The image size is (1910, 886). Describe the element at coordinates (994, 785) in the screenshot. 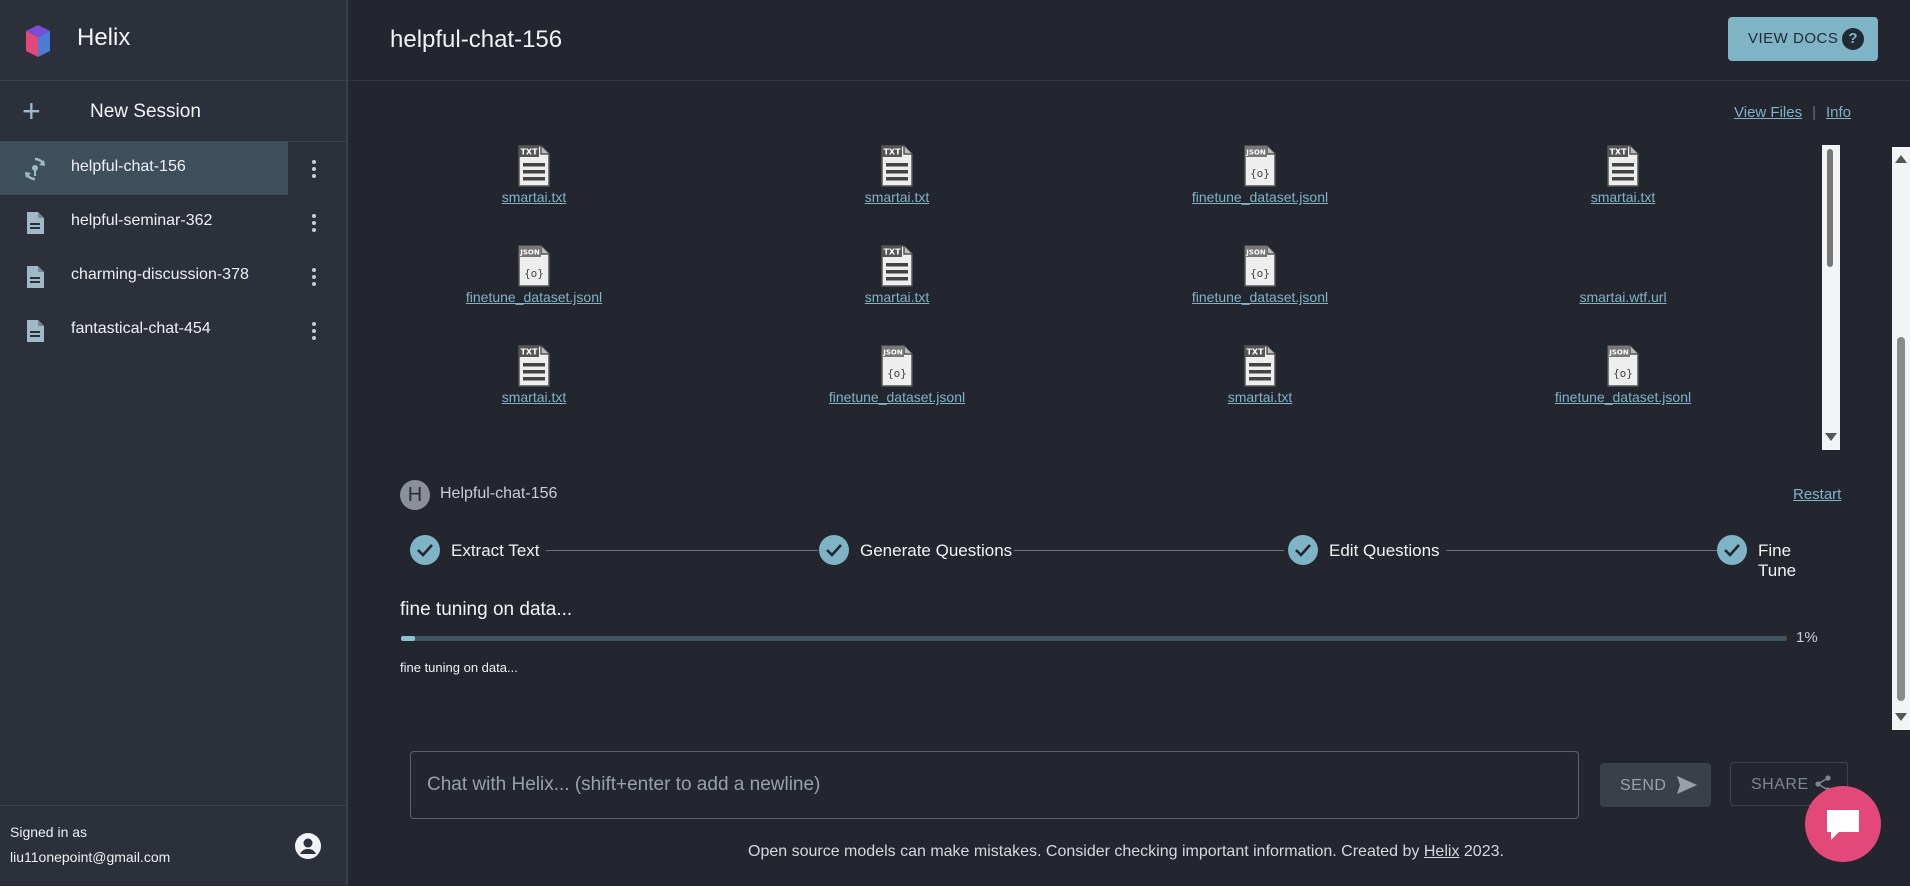

I see `chat-input` at that location.